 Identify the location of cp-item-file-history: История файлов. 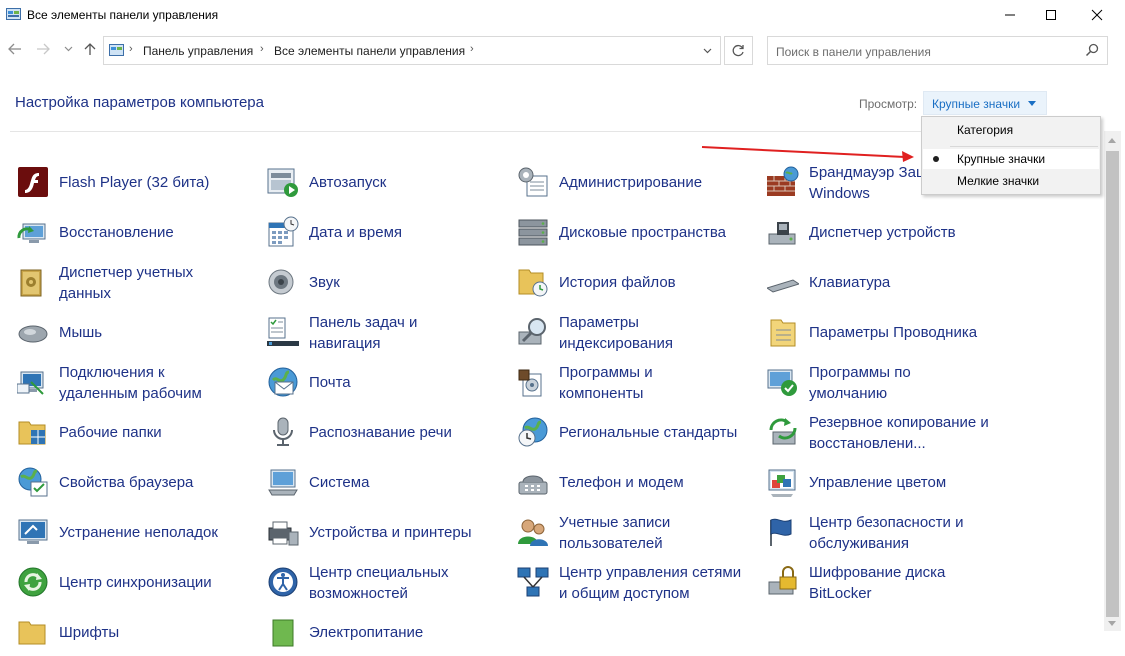
(637, 283).